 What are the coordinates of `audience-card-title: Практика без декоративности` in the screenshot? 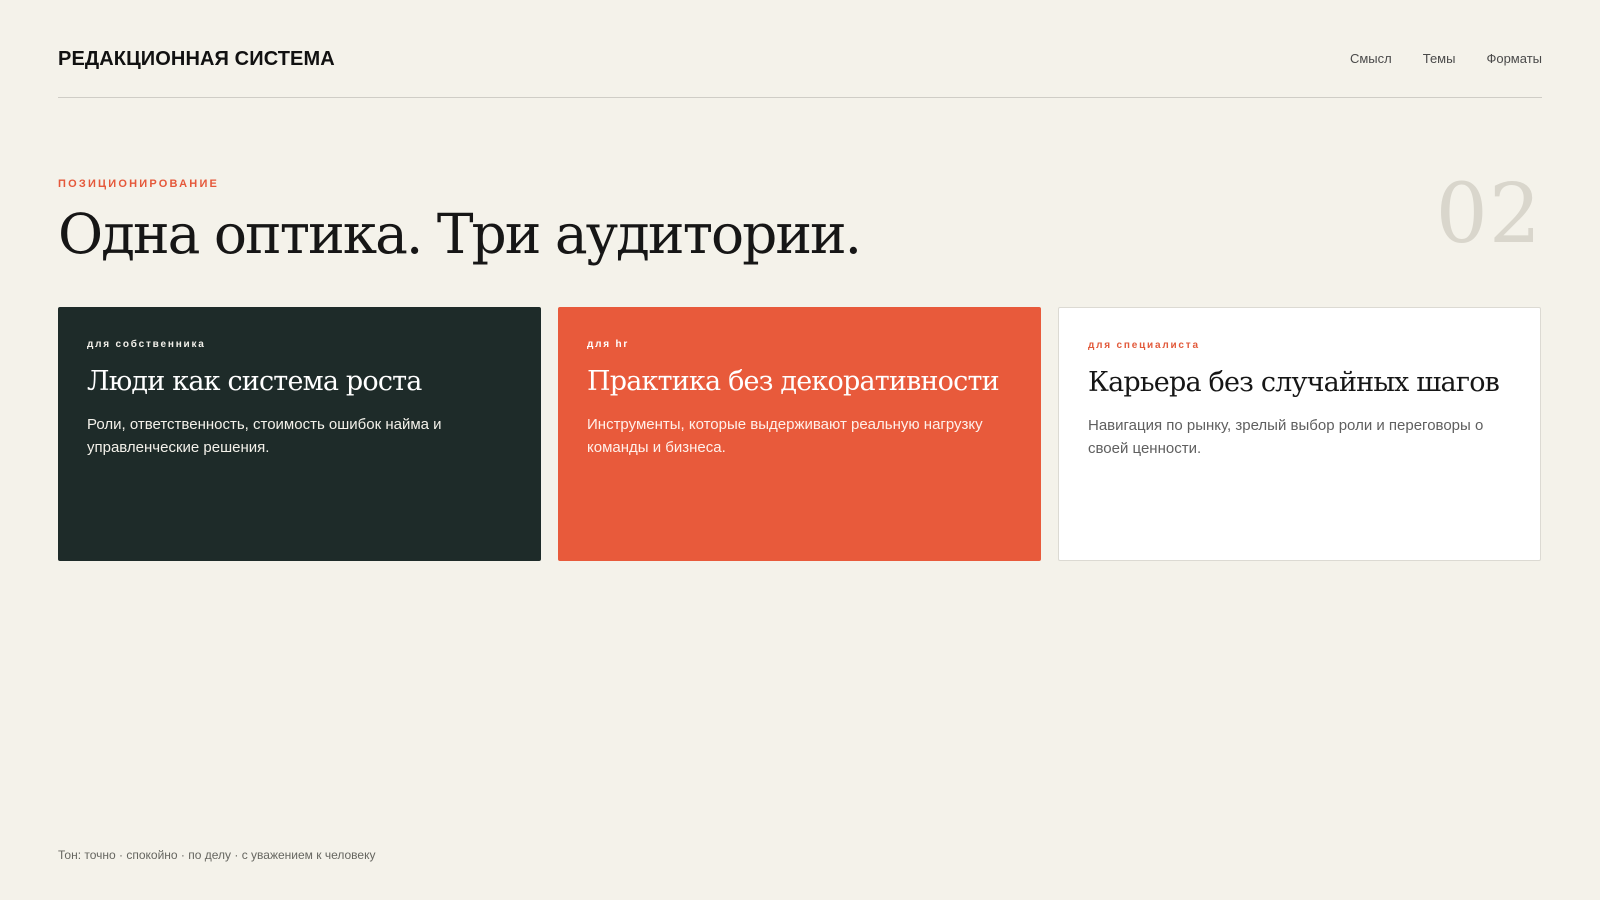 It's located at (793, 381).